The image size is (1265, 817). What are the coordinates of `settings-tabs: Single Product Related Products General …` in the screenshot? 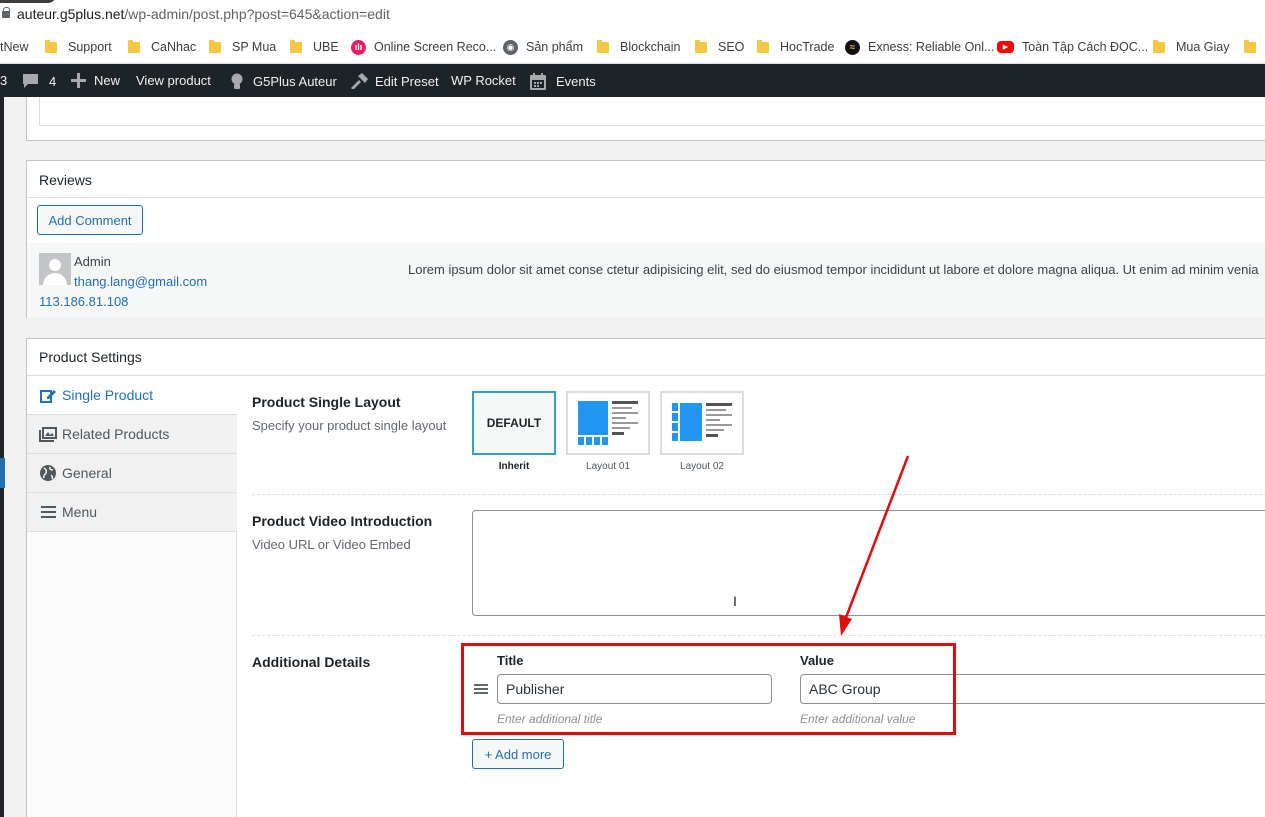 It's located at (132, 596).